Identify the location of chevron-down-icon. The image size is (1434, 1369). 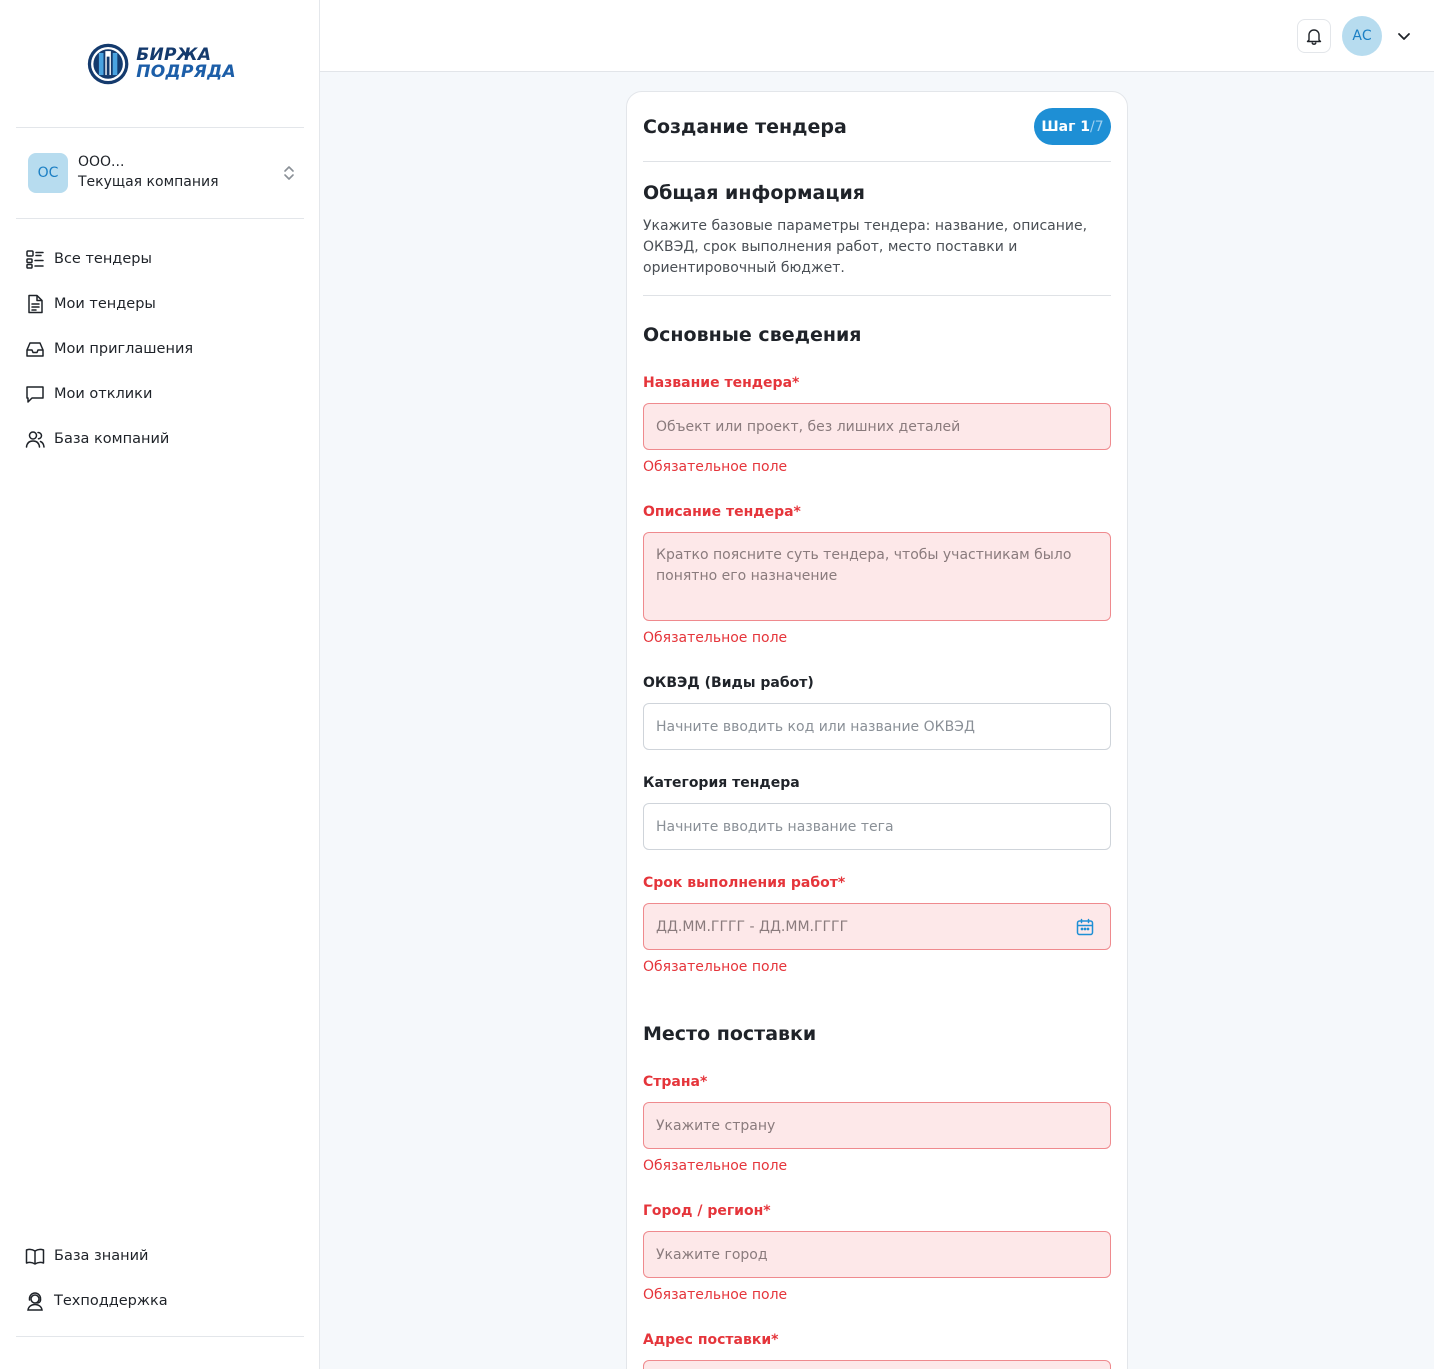
(1404, 36).